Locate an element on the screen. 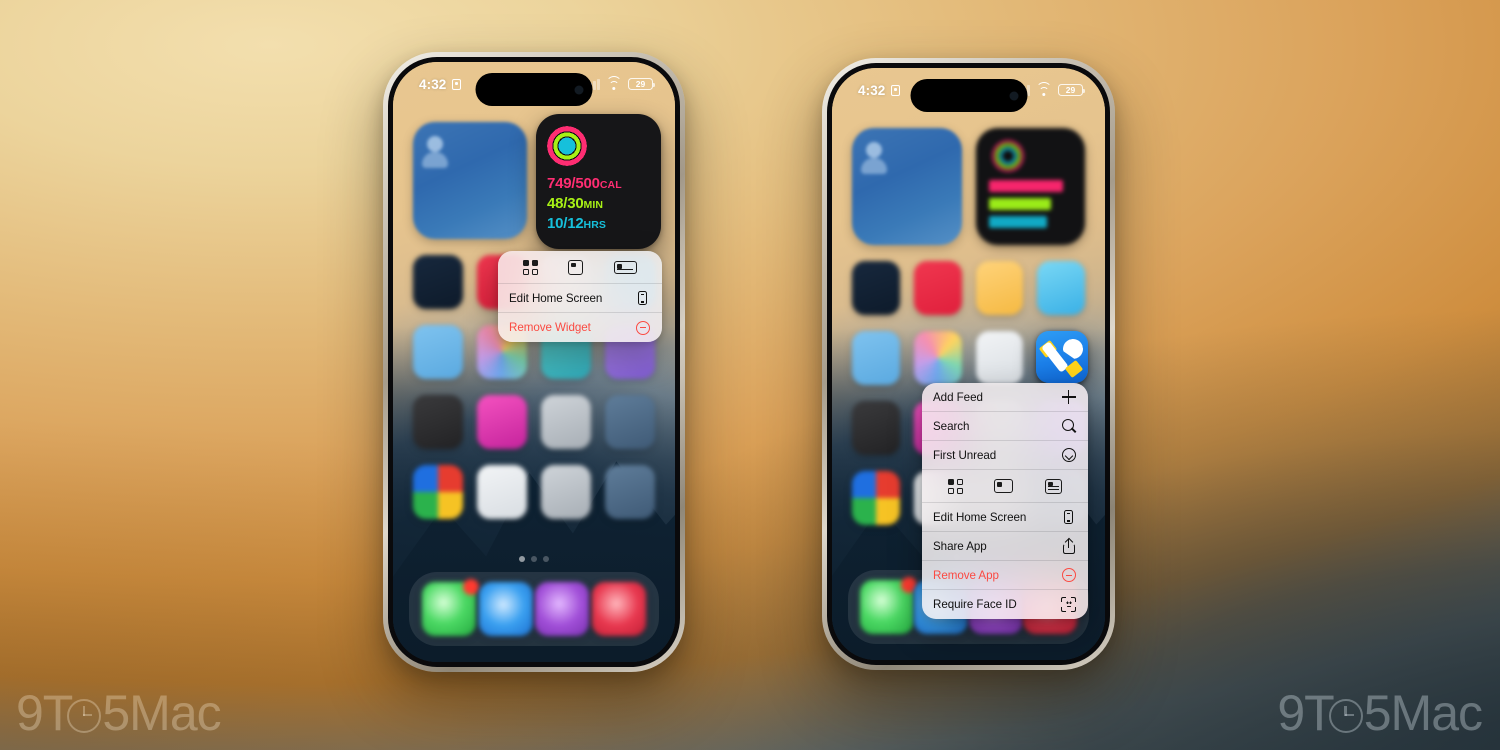 The width and height of the screenshot is (1500, 750). widget-context-menu: Edit Home Screen Remove Widget is located at coordinates (580, 296).